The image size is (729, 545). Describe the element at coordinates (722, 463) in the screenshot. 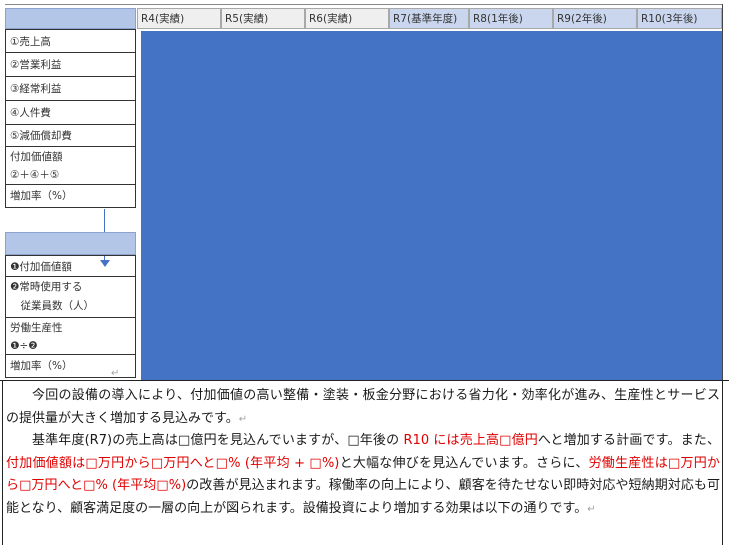

I see `text-box-right-border` at that location.